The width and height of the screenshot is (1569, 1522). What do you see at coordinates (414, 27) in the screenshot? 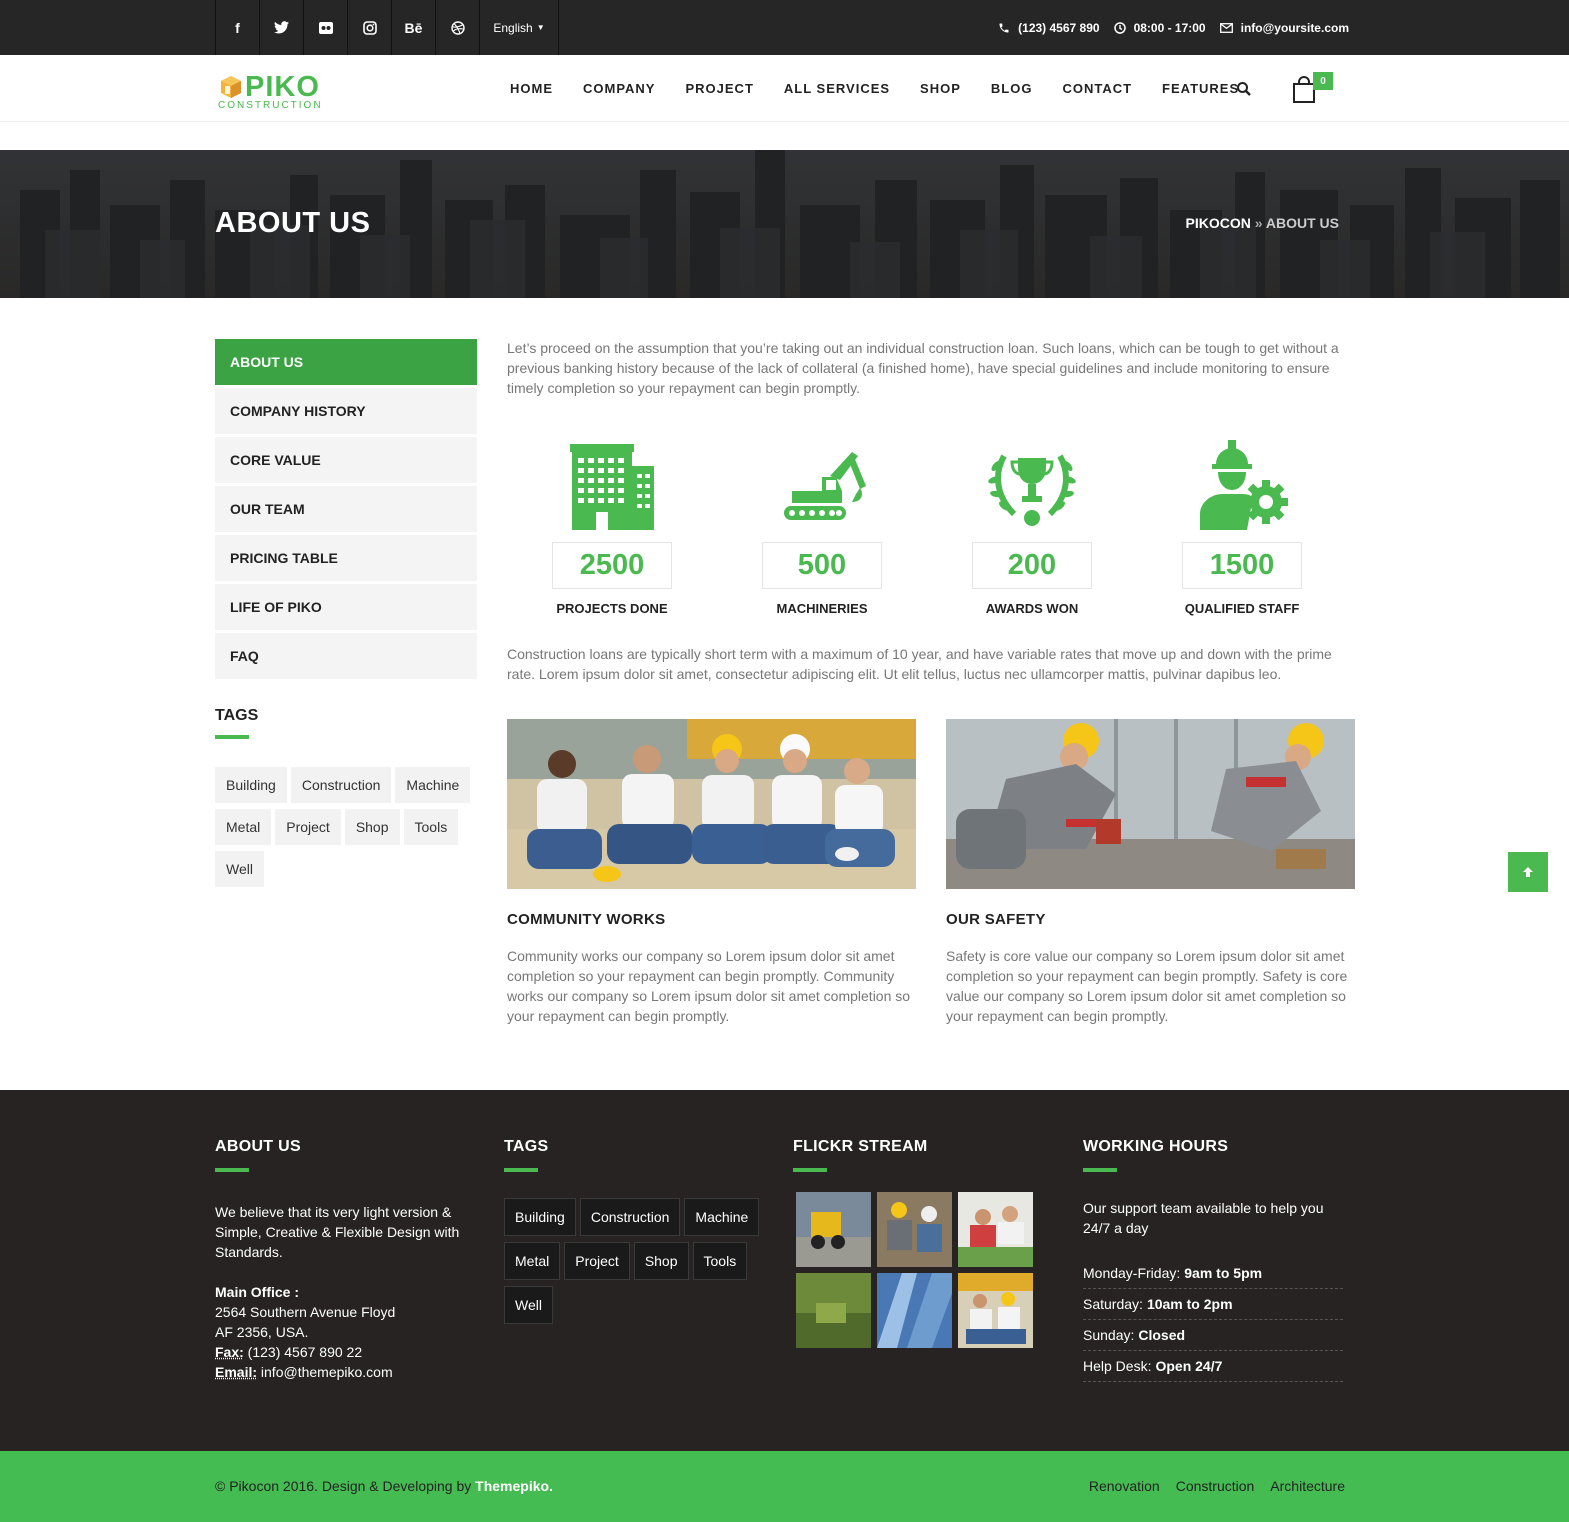
I see `behance-icon: Bē` at bounding box center [414, 27].